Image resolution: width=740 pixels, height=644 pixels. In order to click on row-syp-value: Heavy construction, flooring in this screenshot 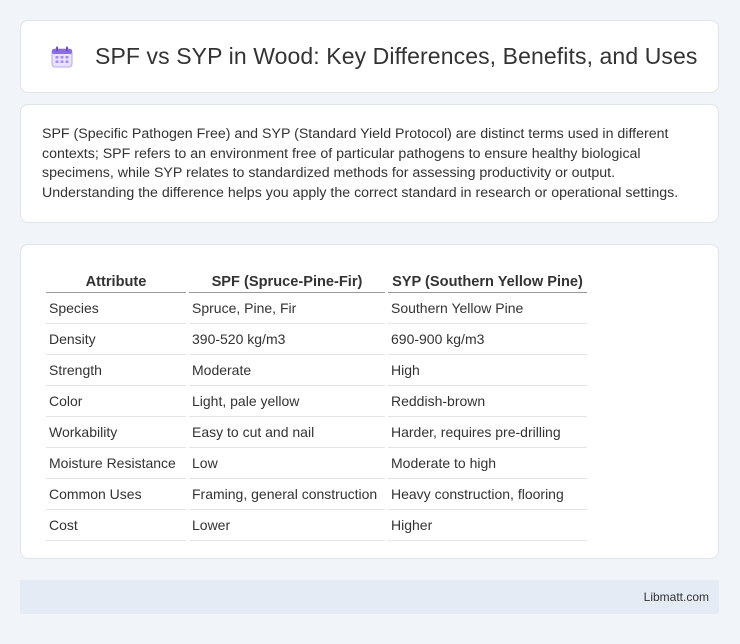, I will do `click(487, 494)`.